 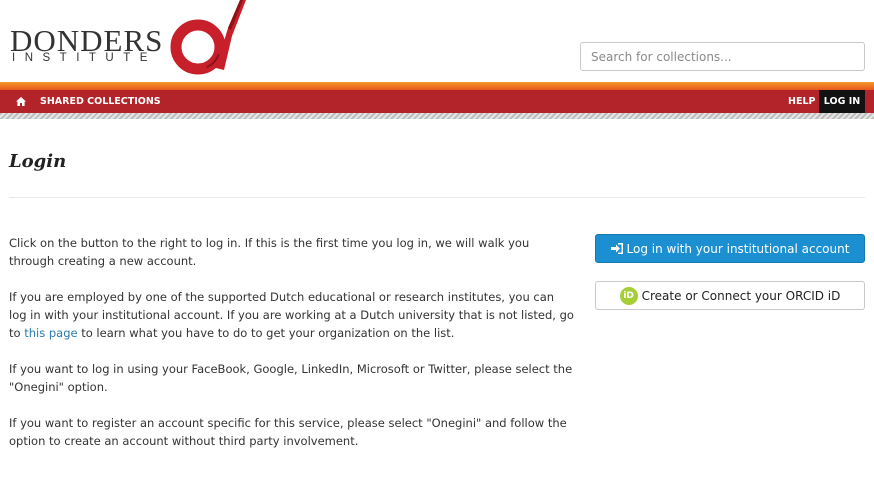 What do you see at coordinates (616, 248) in the screenshot?
I see `sign-in-icon` at bounding box center [616, 248].